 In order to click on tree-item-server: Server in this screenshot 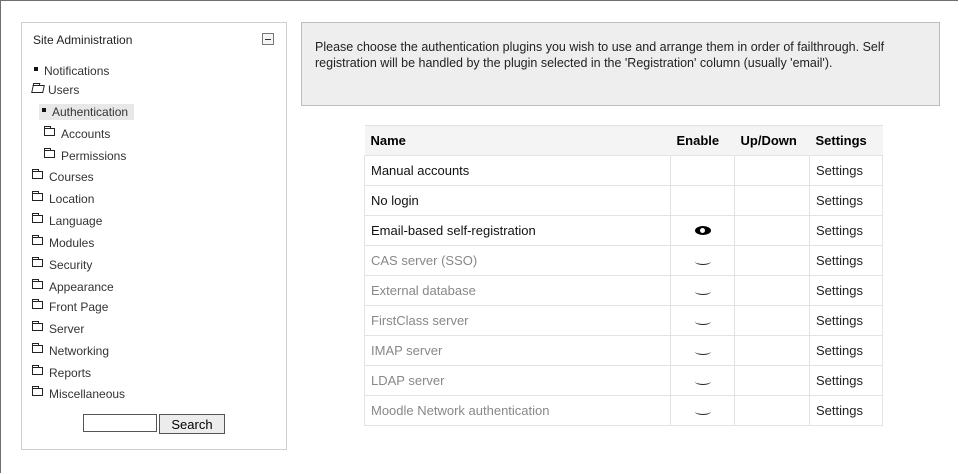, I will do `click(58, 328)`.